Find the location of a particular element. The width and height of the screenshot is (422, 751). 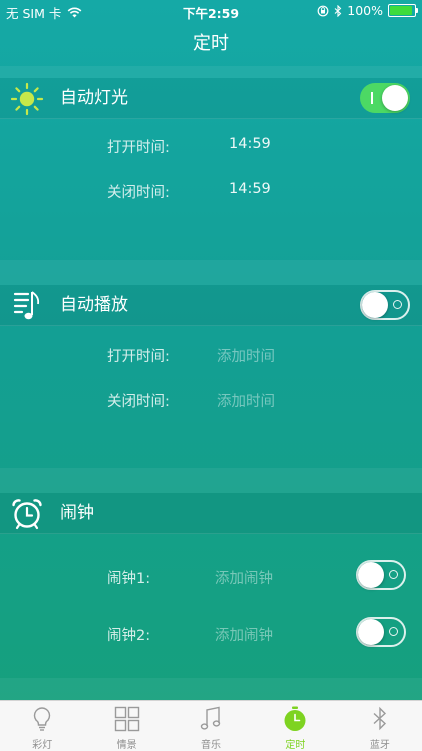

bulb-icon is located at coordinates (42, 719).